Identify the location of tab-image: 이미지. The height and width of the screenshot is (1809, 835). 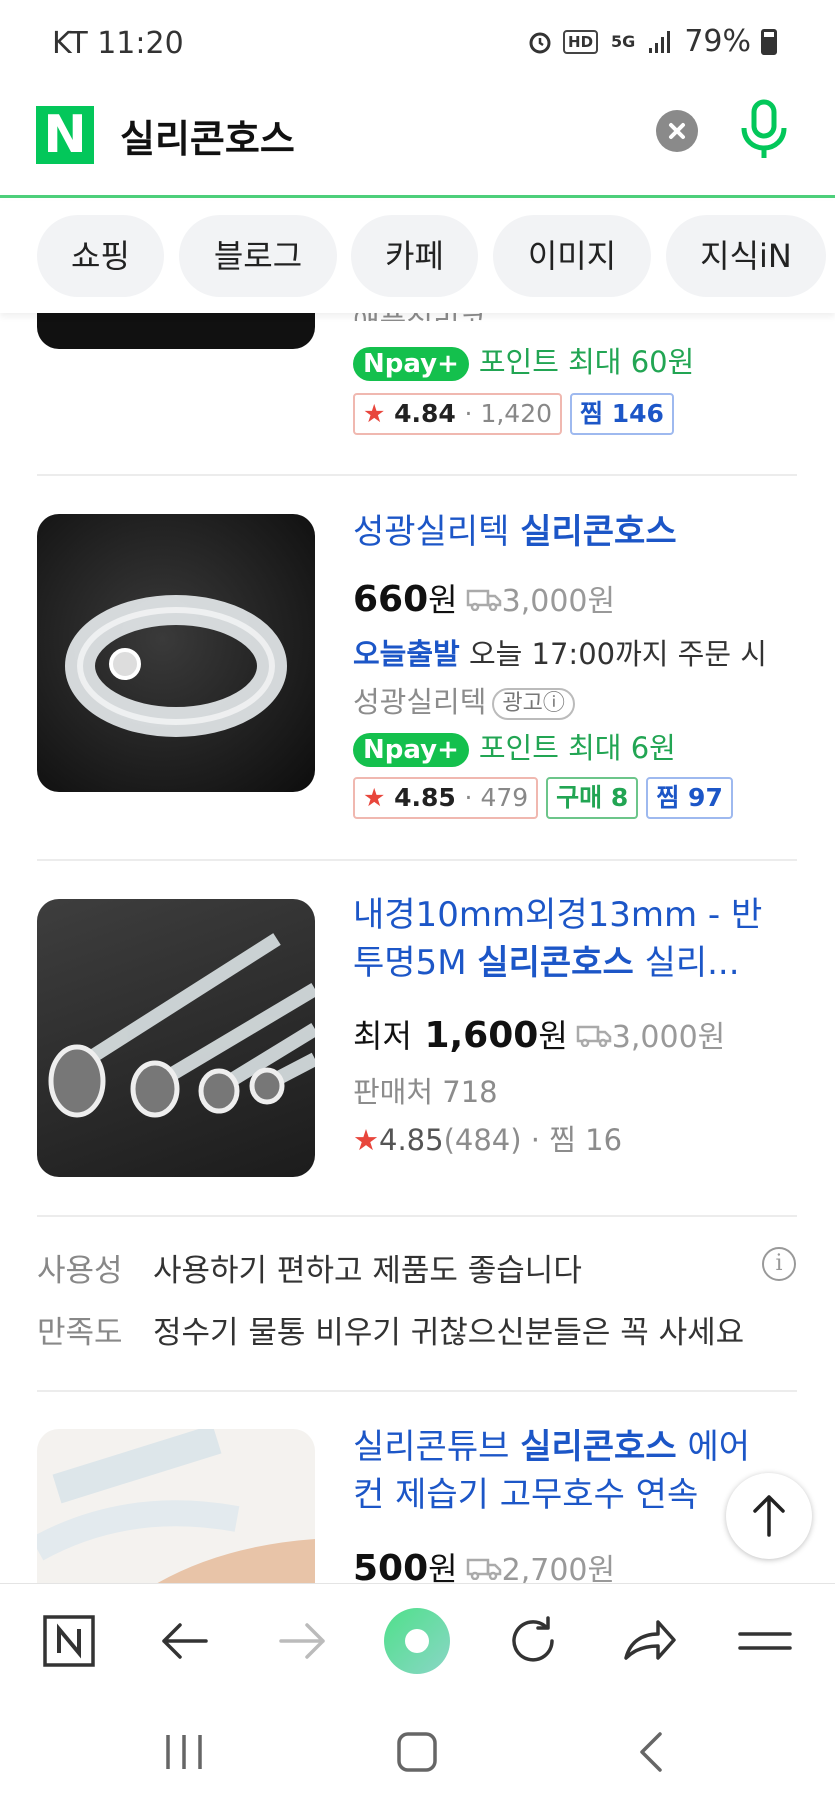
(572, 256).